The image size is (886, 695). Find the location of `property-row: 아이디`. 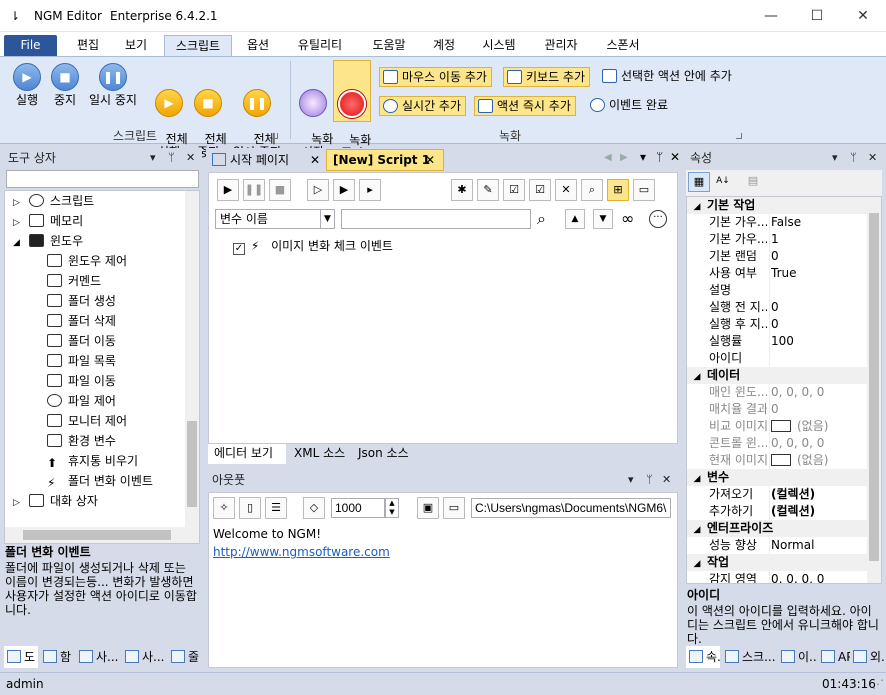

property-row: 아이디 is located at coordinates (784, 358).